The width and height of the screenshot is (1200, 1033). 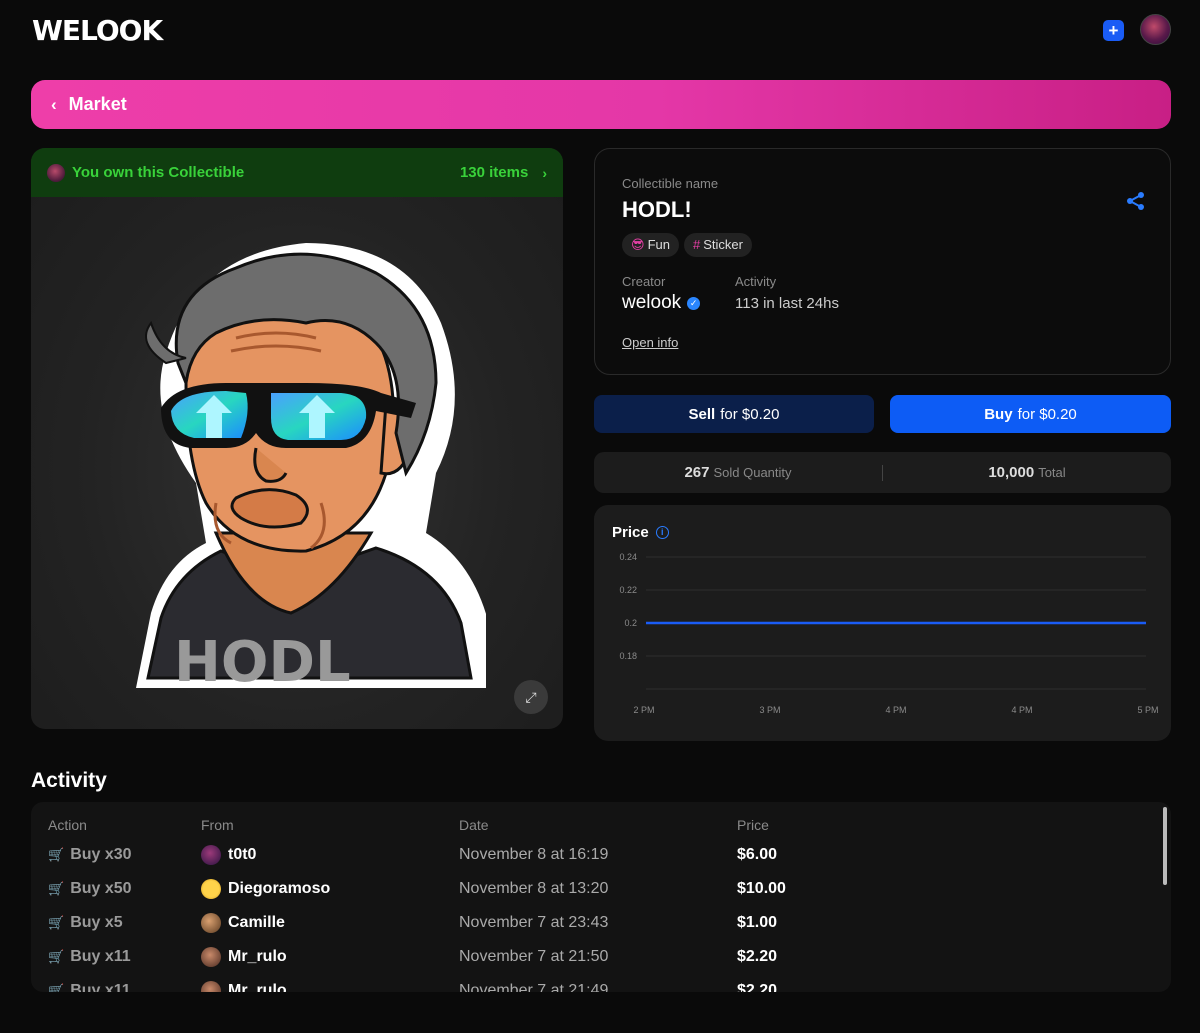 What do you see at coordinates (1136, 201) in the screenshot?
I see `share-icon` at bounding box center [1136, 201].